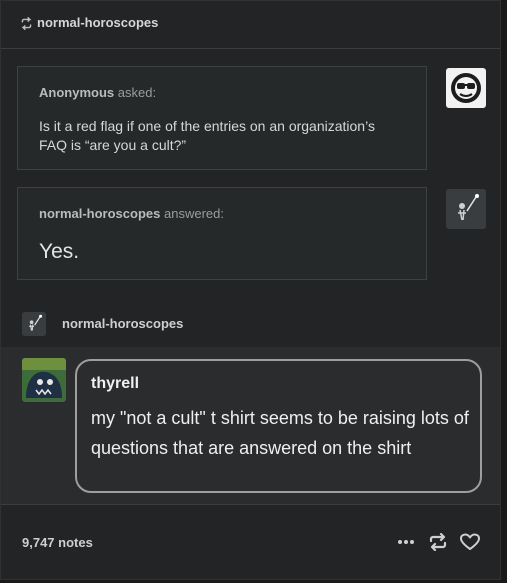 The height and width of the screenshot is (583, 507). I want to click on ask-attribution: Anonymous asked:, so click(97, 92).